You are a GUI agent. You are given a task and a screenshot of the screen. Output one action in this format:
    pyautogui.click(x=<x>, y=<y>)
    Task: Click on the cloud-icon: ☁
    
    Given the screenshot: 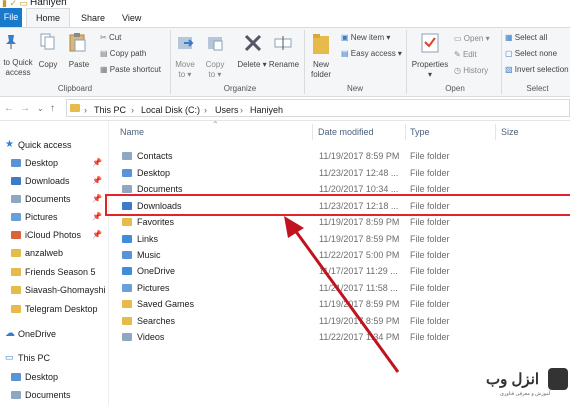 What is the action you would take?
    pyautogui.click(x=10, y=333)
    